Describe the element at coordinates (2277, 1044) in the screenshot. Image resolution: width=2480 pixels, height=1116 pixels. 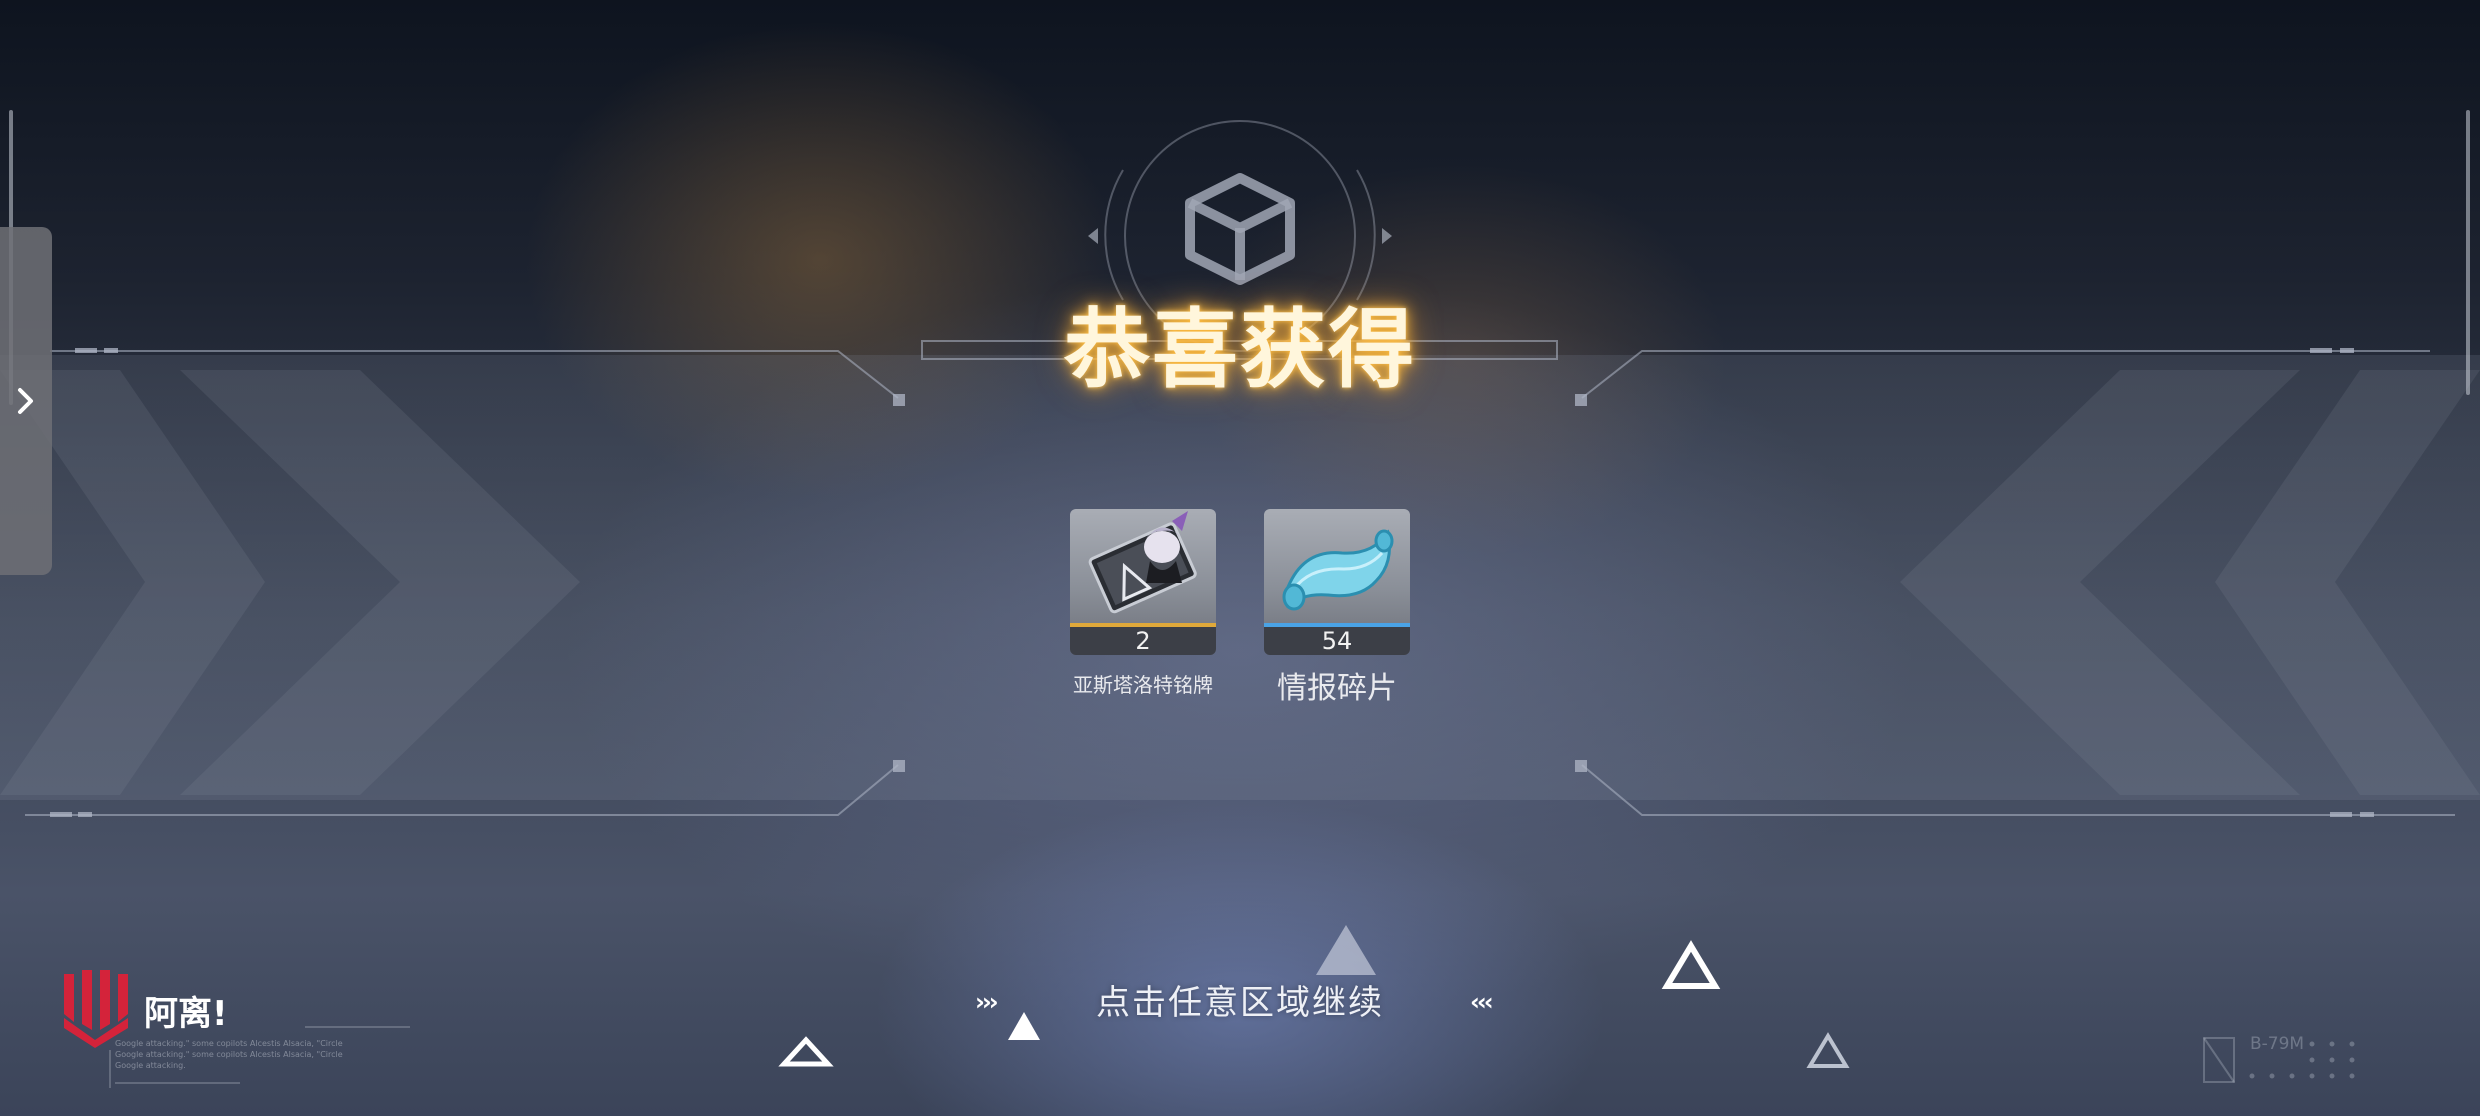
I see `version-label: B-79M` at that location.